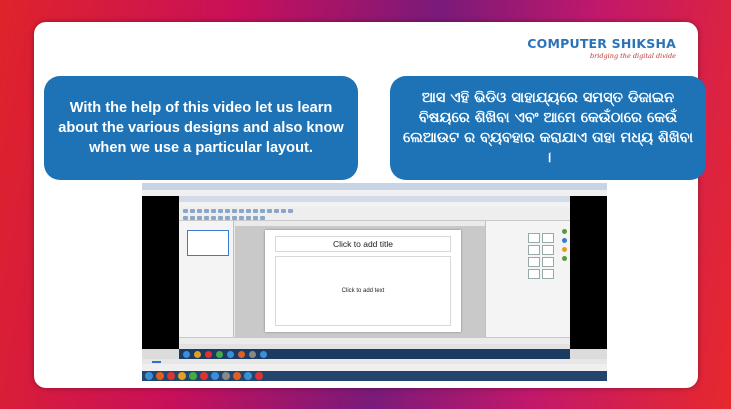 The image size is (731, 409). I want to click on text-placeholder: Click to add text, so click(363, 291).